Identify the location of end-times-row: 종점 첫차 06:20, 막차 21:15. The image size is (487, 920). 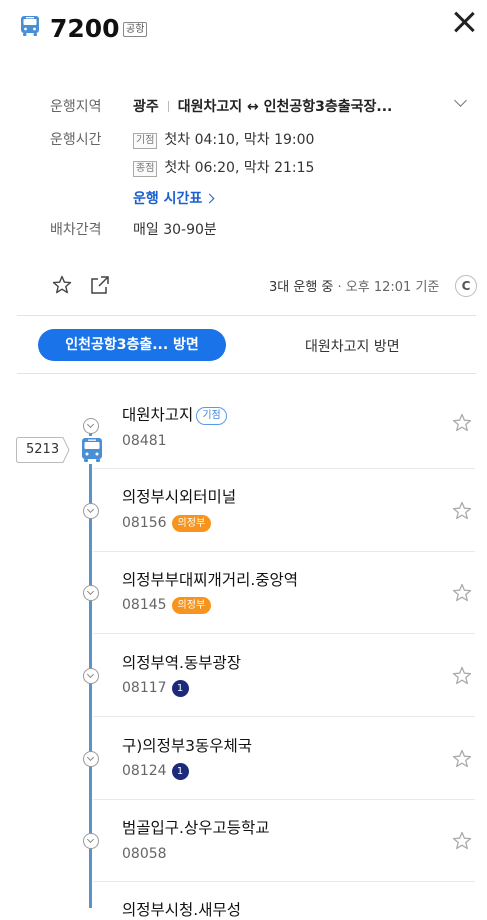
(223, 167).